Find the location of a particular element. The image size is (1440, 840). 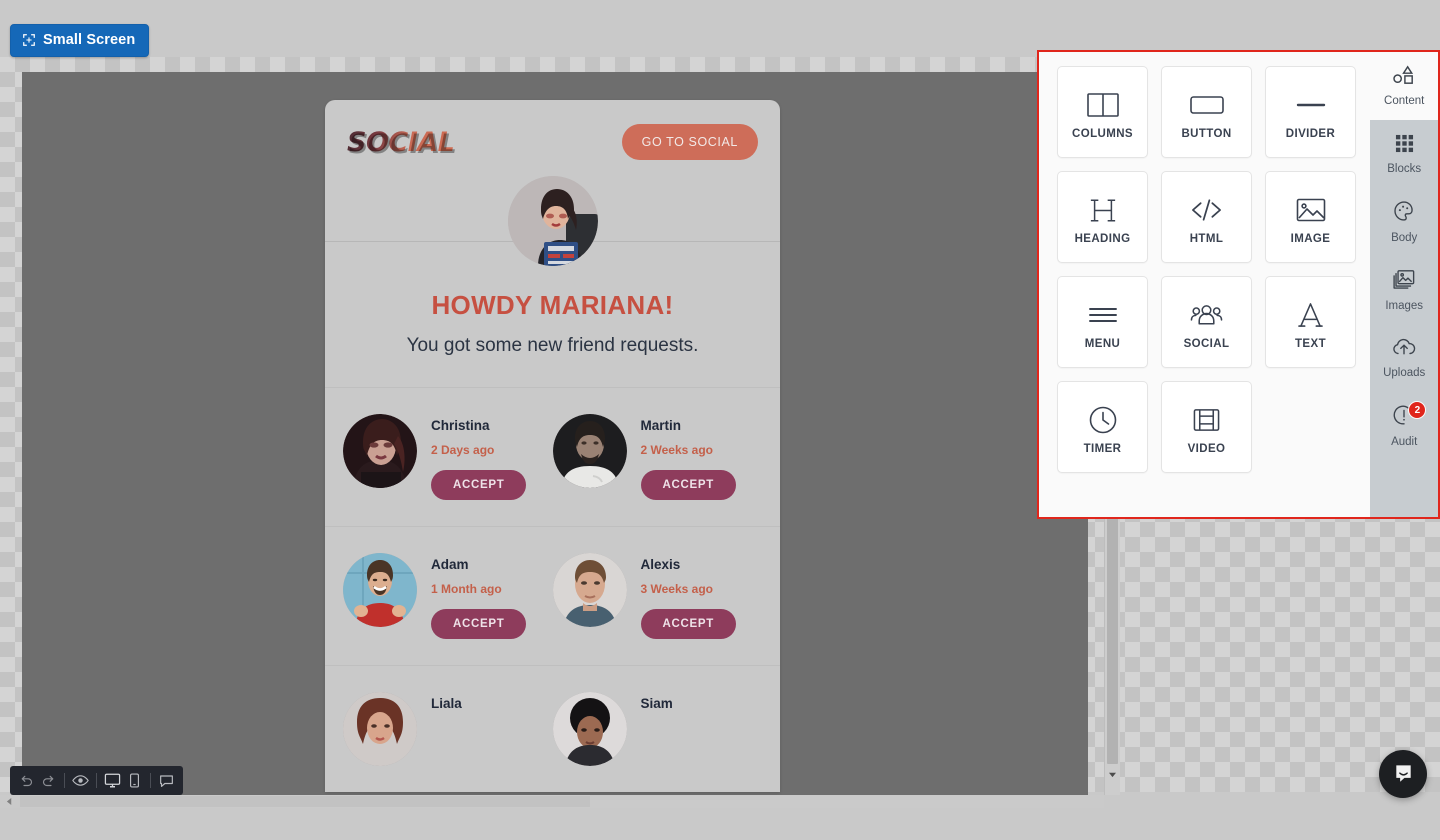

avatar-christina-image is located at coordinates (380, 451).